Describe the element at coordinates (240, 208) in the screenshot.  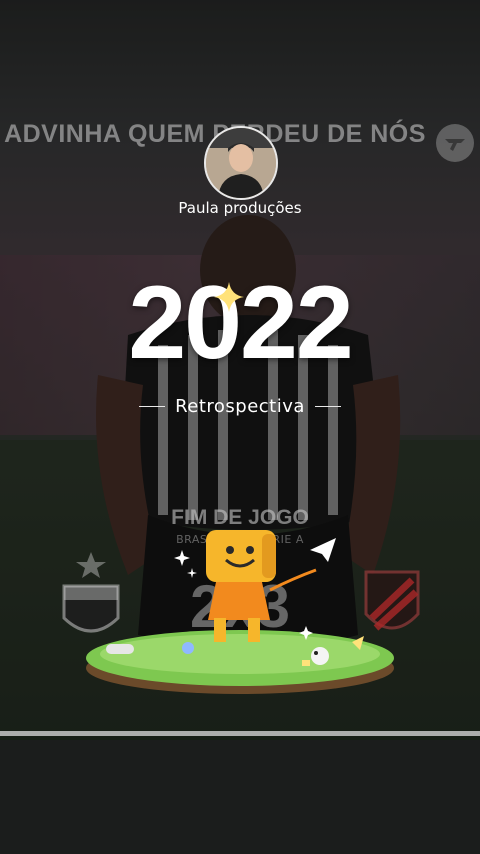
I see `profile-username: Paula produções` at that location.